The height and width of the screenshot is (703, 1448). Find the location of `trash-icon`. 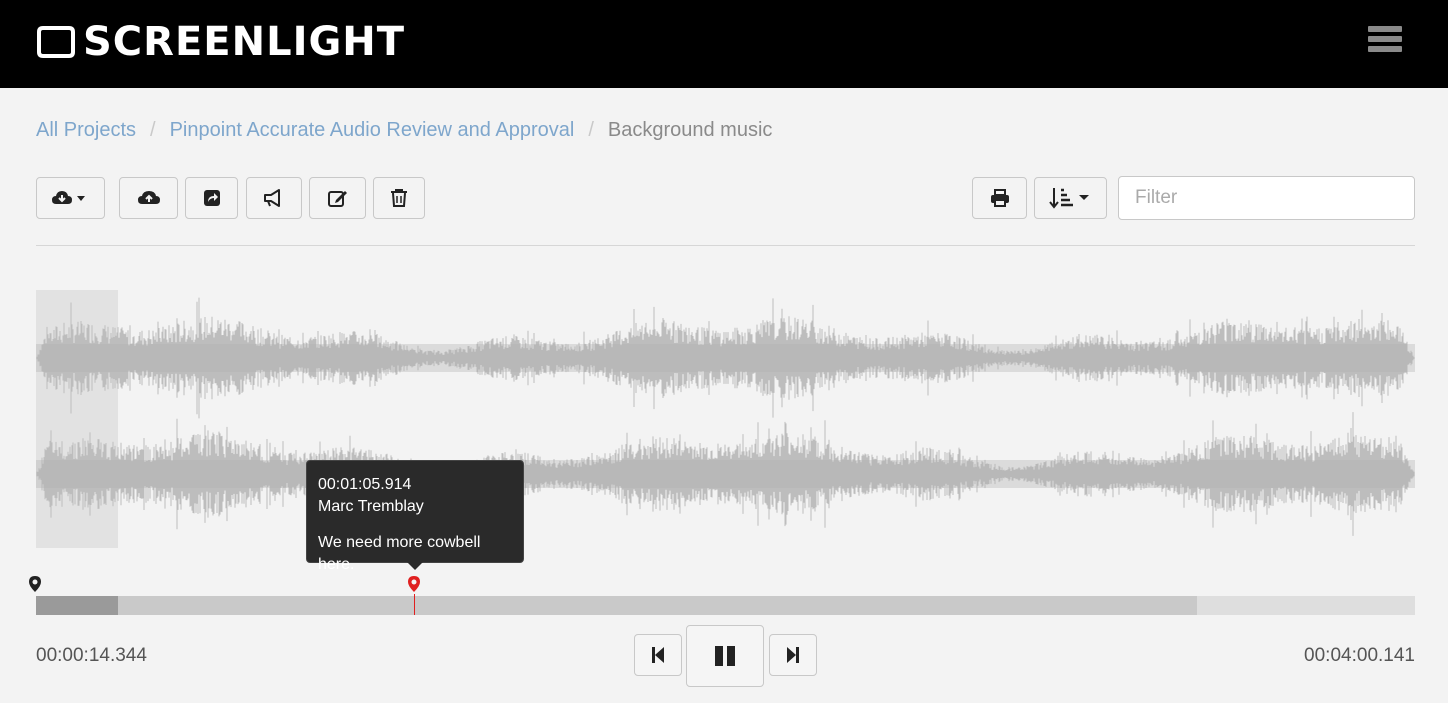

trash-icon is located at coordinates (399, 198).